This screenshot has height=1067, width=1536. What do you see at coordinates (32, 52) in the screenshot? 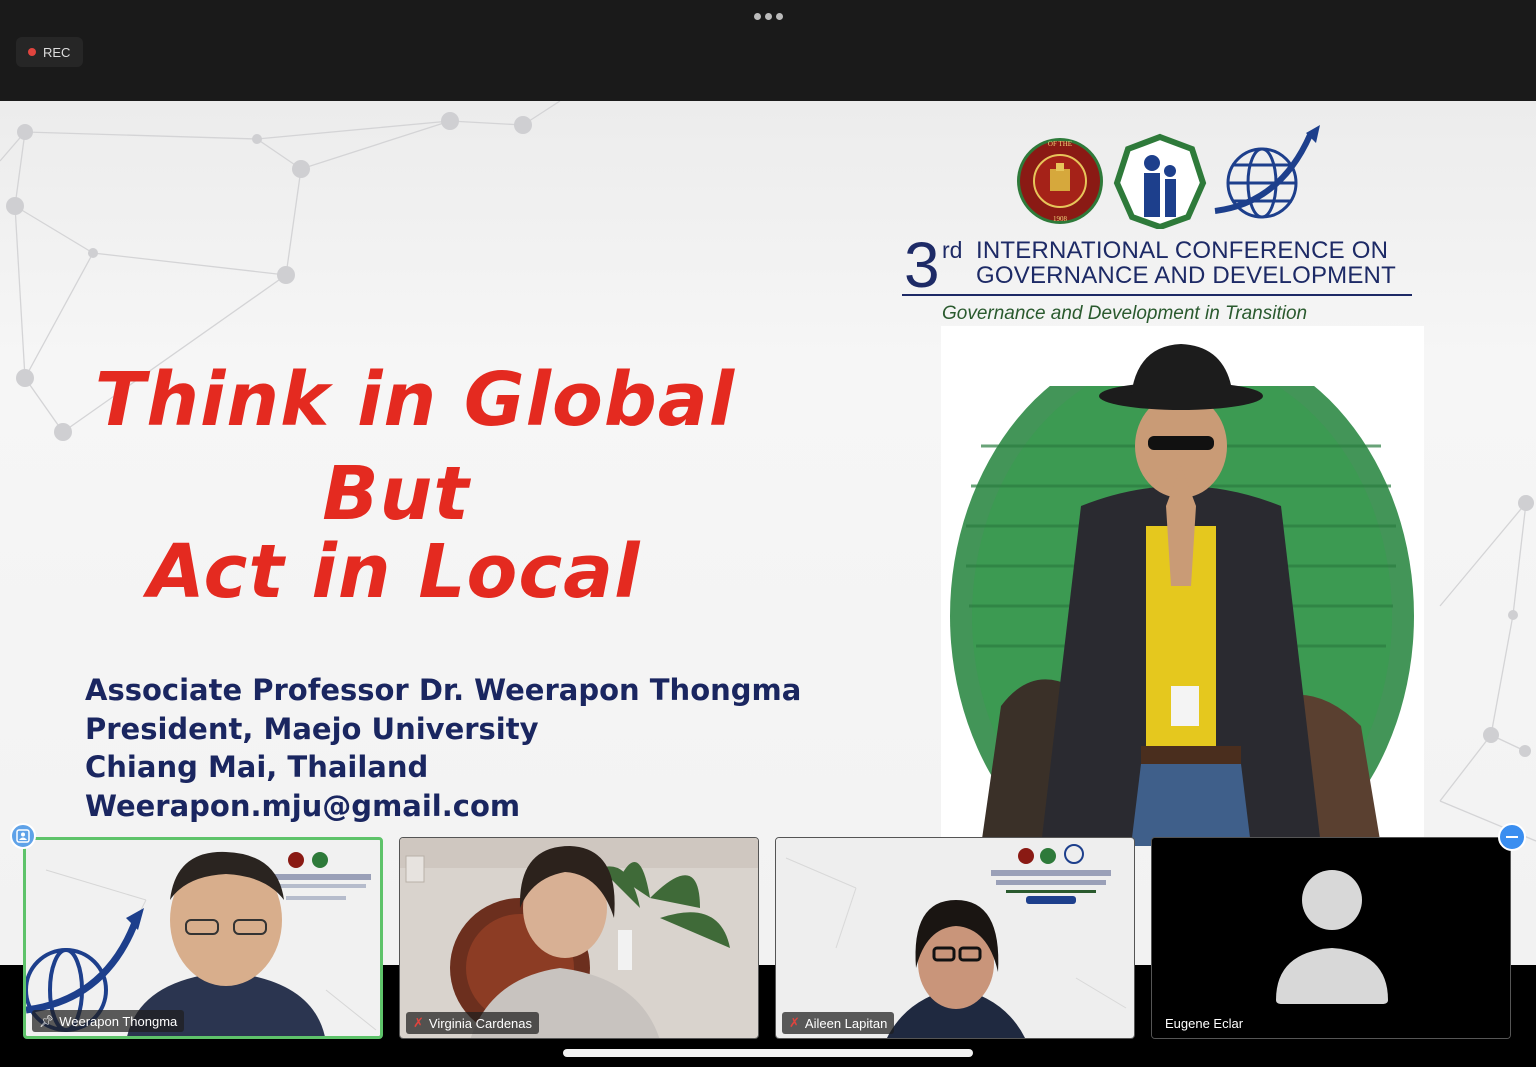
I see `record-dot-icon` at bounding box center [32, 52].